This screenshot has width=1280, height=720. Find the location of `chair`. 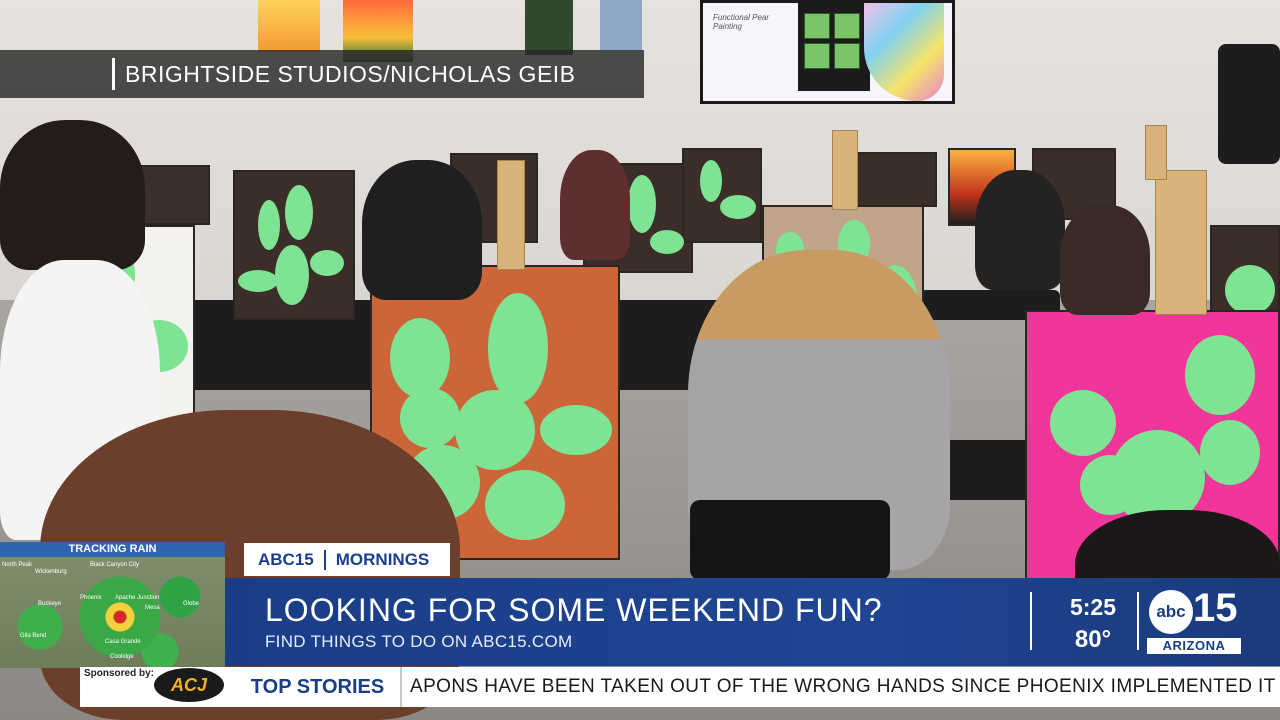

chair is located at coordinates (790, 540).